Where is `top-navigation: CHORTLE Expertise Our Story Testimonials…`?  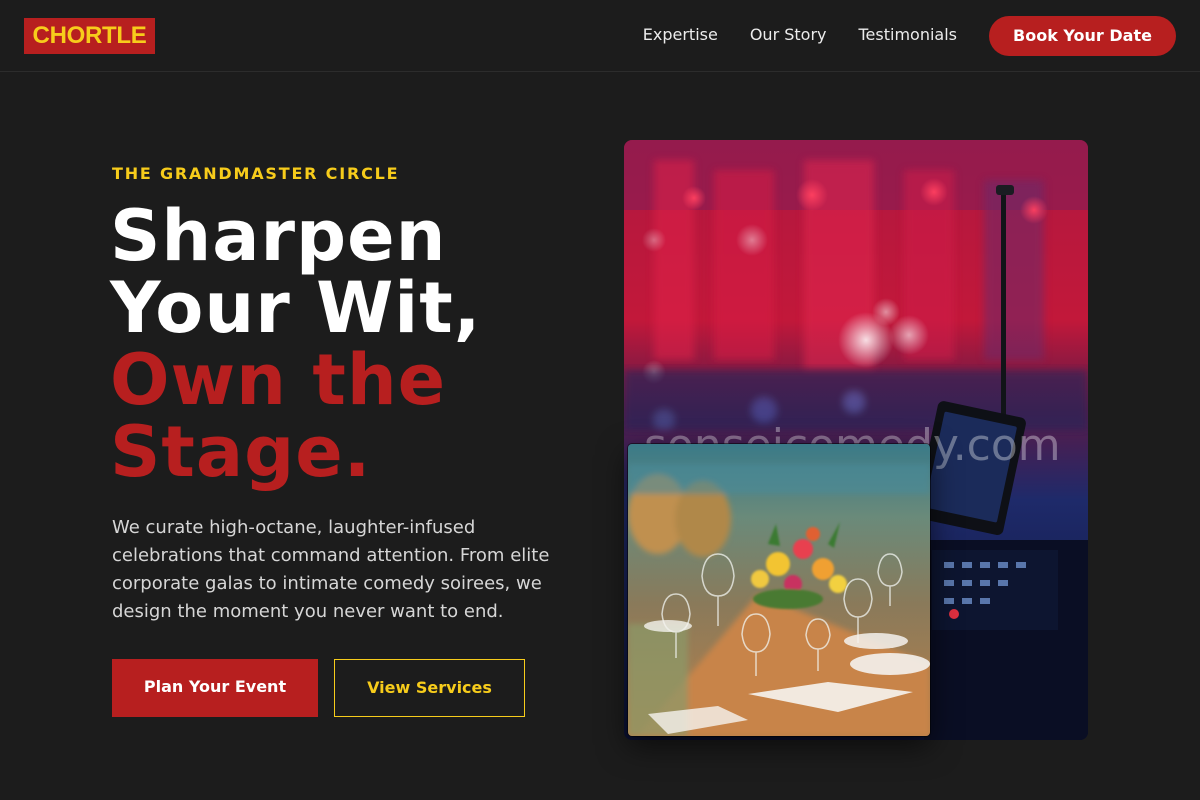 top-navigation: CHORTLE Expertise Our Story Testimonials… is located at coordinates (600, 36).